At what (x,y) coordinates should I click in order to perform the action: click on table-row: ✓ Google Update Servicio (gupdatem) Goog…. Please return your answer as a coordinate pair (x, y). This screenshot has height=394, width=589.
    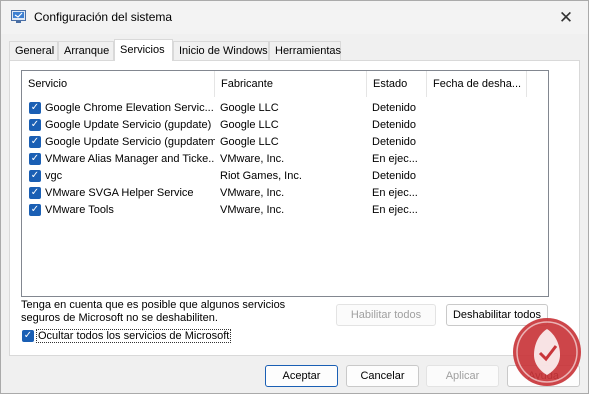
    Looking at the image, I should click on (285, 142).